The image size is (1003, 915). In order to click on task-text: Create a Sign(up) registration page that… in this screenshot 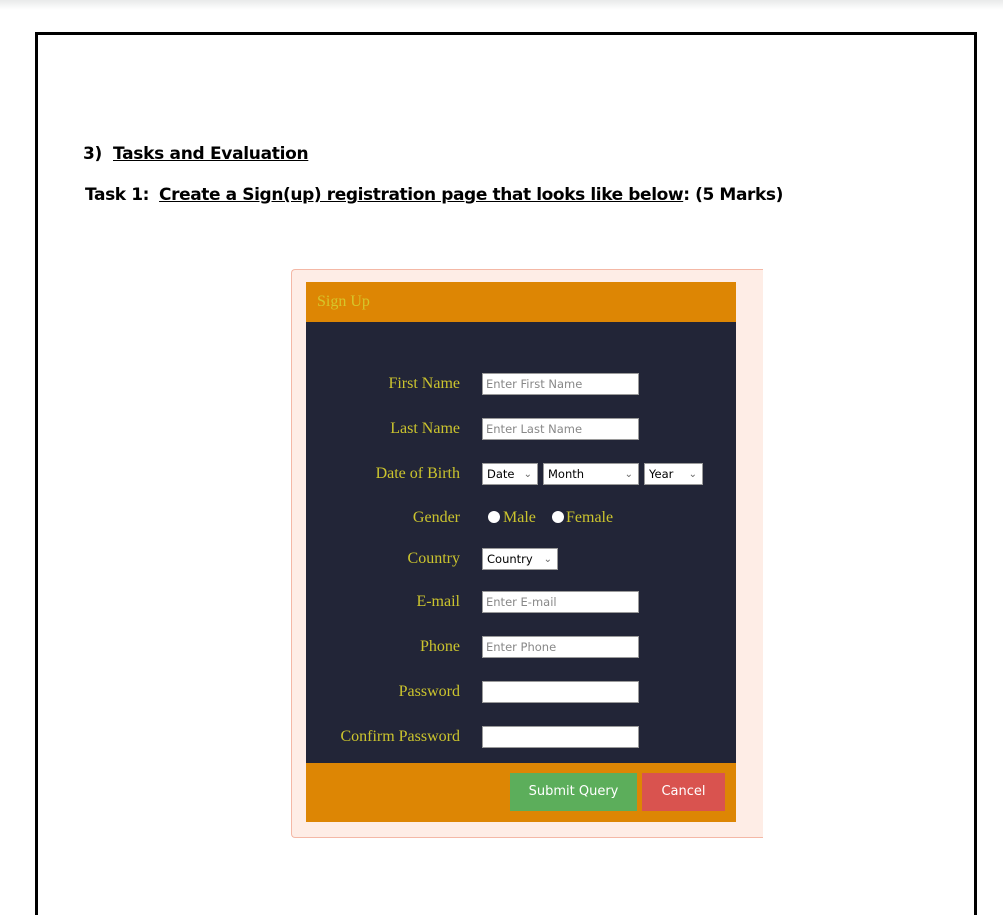, I will do `click(421, 195)`.